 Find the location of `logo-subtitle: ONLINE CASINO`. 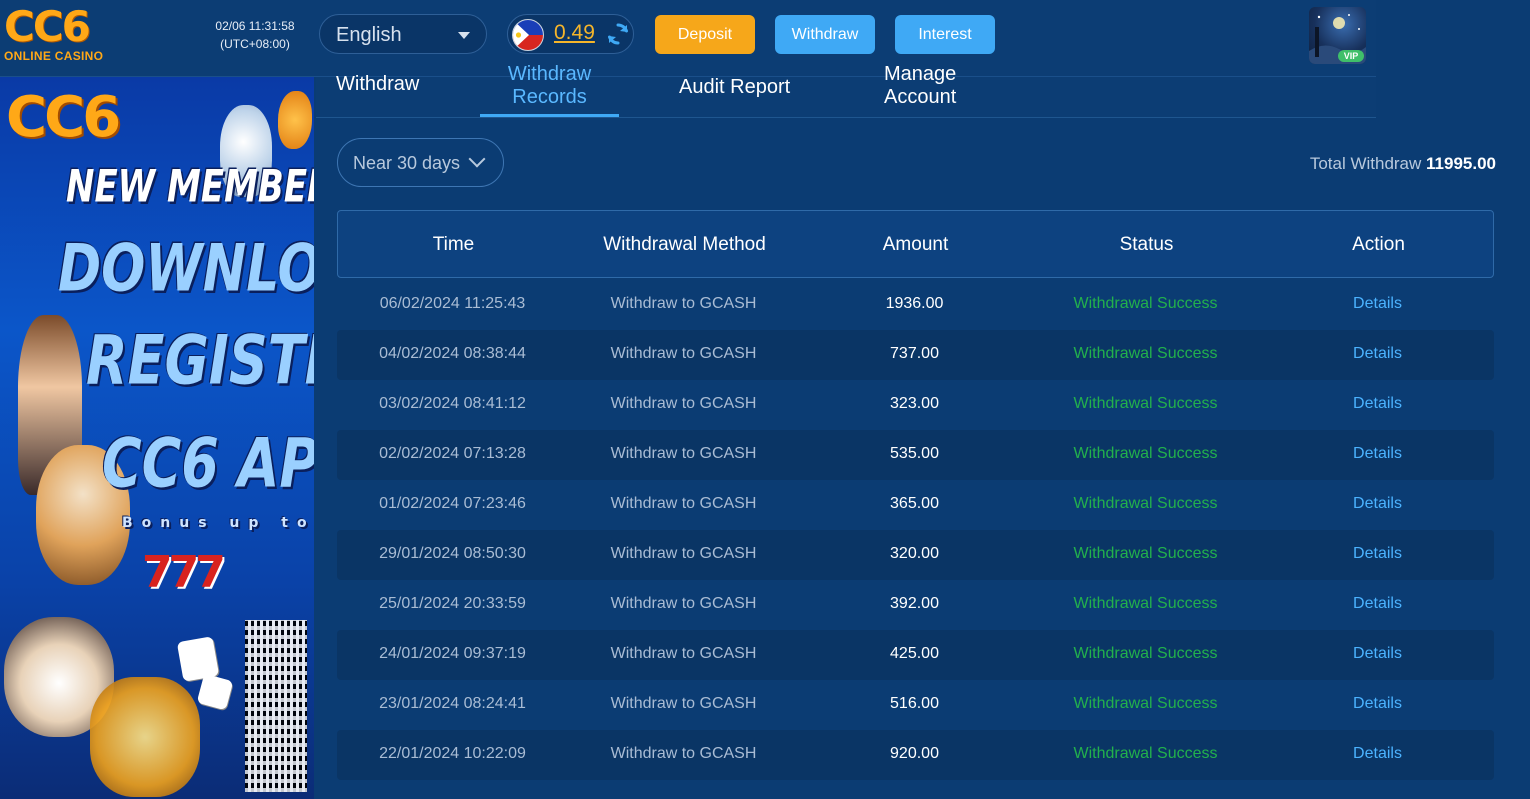

logo-subtitle: ONLINE CASINO is located at coordinates (54, 56).